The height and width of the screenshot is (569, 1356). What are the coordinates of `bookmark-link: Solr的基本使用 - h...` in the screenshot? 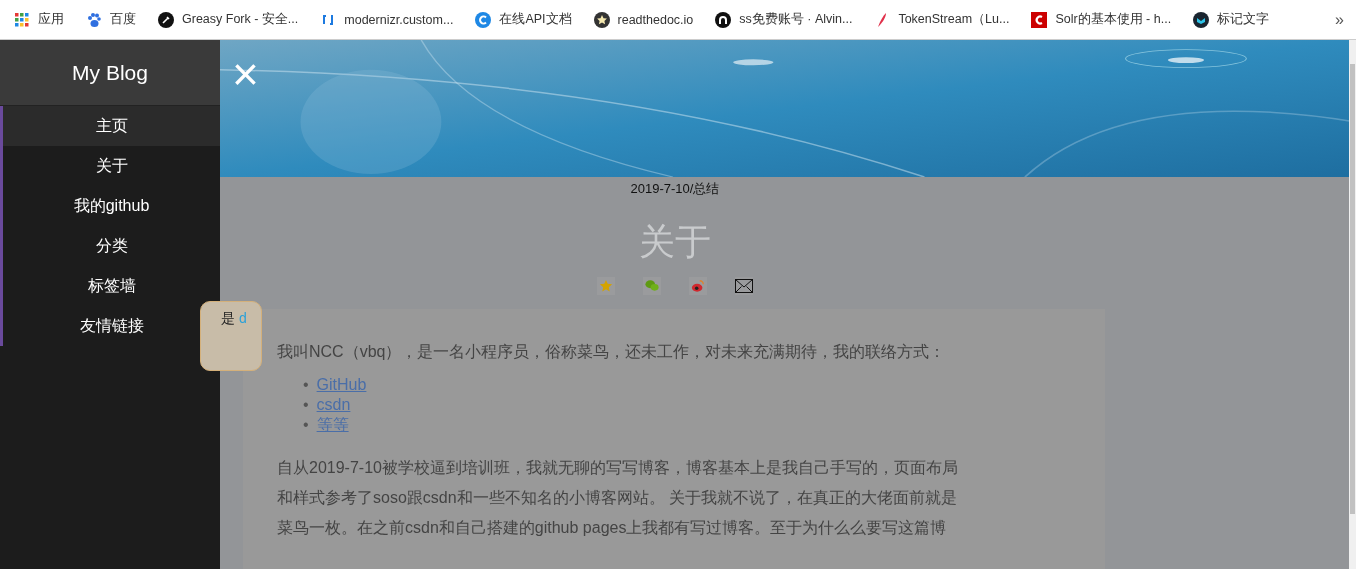 It's located at (1101, 19).